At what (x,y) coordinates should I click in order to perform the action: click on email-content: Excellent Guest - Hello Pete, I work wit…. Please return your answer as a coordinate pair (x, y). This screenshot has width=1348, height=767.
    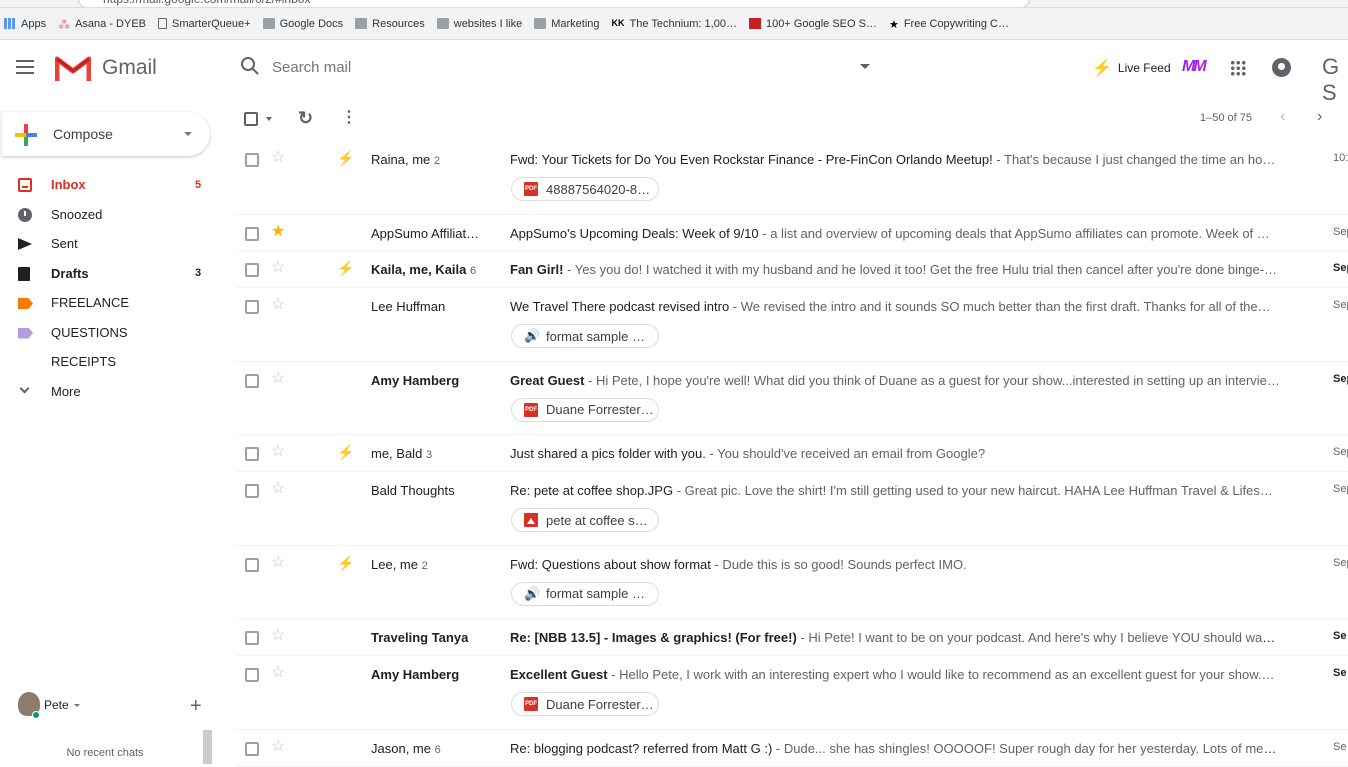
    Looking at the image, I should click on (896, 674).